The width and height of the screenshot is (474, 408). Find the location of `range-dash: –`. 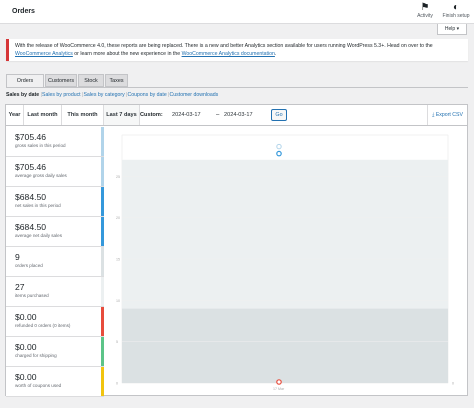

range-dash: – is located at coordinates (218, 115).